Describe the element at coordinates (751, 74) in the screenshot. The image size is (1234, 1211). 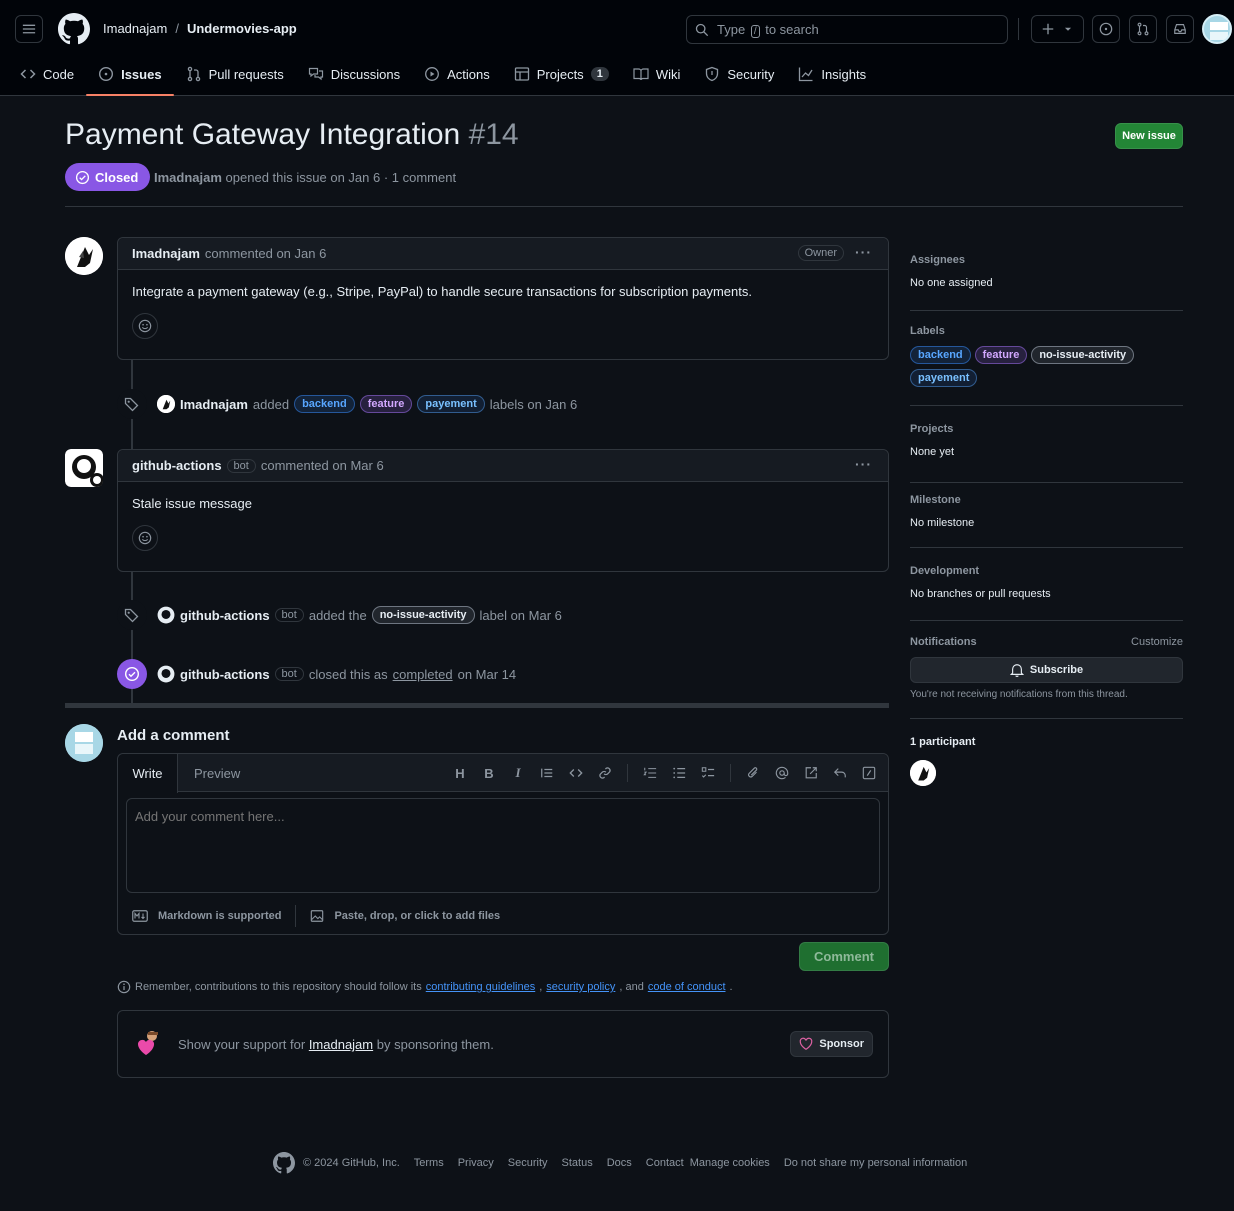
I see `tab-security-label: Security` at that location.